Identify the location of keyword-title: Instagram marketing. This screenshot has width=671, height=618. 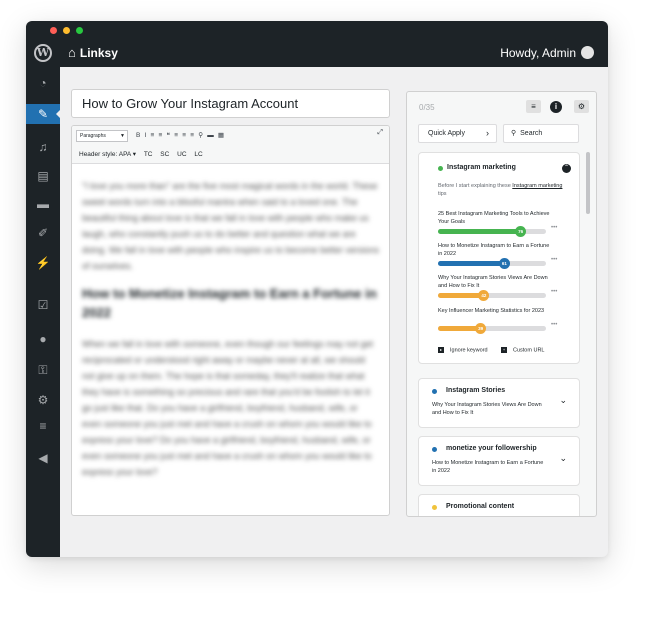
(481, 167).